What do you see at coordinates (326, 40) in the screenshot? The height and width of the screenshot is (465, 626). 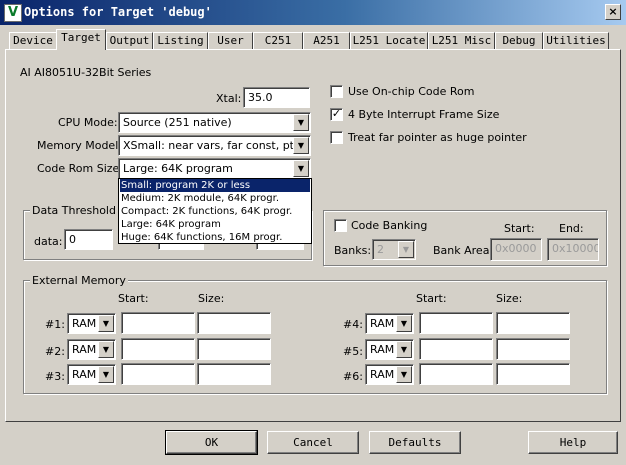 I see `tab-a251: A251` at bounding box center [326, 40].